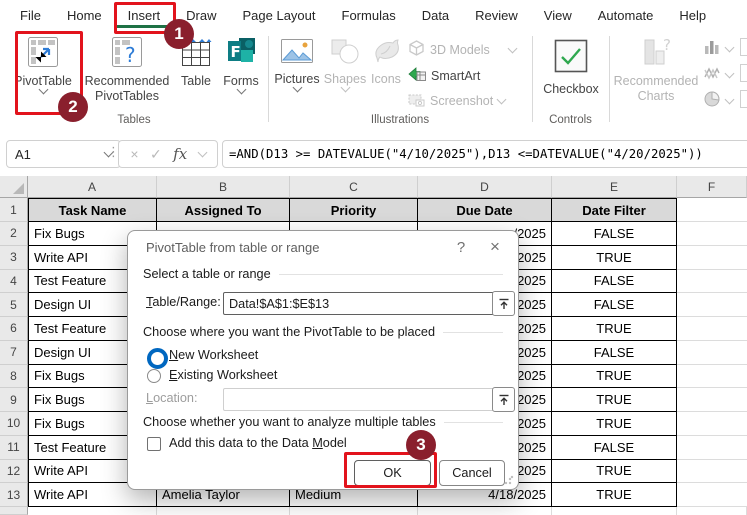 The image size is (747, 515). I want to click on tab-home: Home, so click(84, 15).